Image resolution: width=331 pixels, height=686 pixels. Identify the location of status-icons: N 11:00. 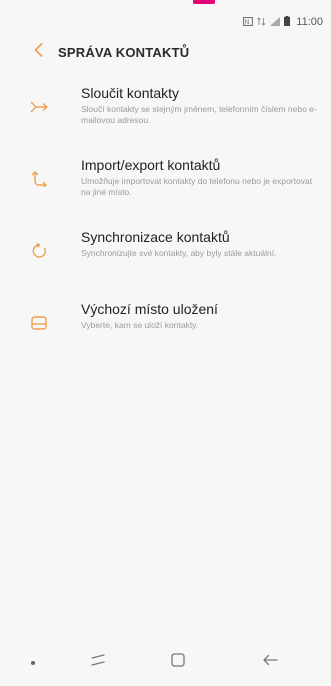
(283, 22).